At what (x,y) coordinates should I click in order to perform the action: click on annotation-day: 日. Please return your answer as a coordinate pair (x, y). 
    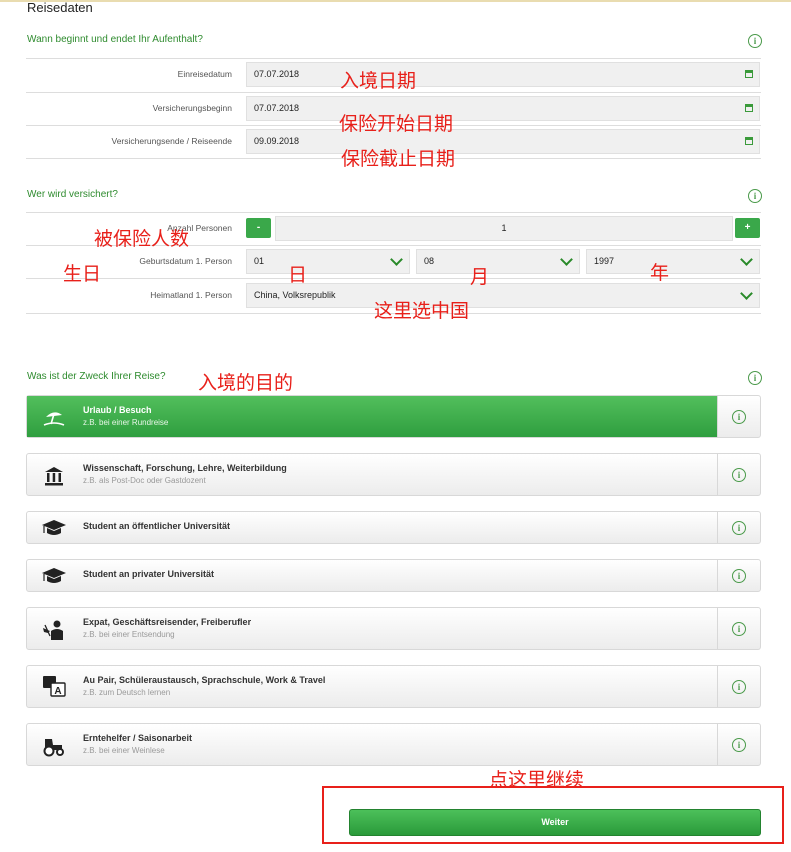
    Looking at the image, I should click on (298, 275).